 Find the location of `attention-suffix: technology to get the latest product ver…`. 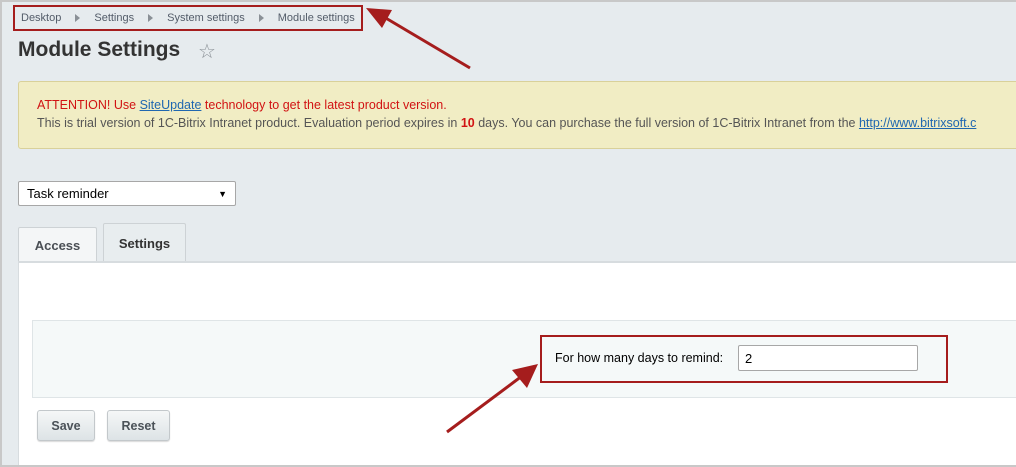

attention-suffix: technology to get the latest product ver… is located at coordinates (324, 105).